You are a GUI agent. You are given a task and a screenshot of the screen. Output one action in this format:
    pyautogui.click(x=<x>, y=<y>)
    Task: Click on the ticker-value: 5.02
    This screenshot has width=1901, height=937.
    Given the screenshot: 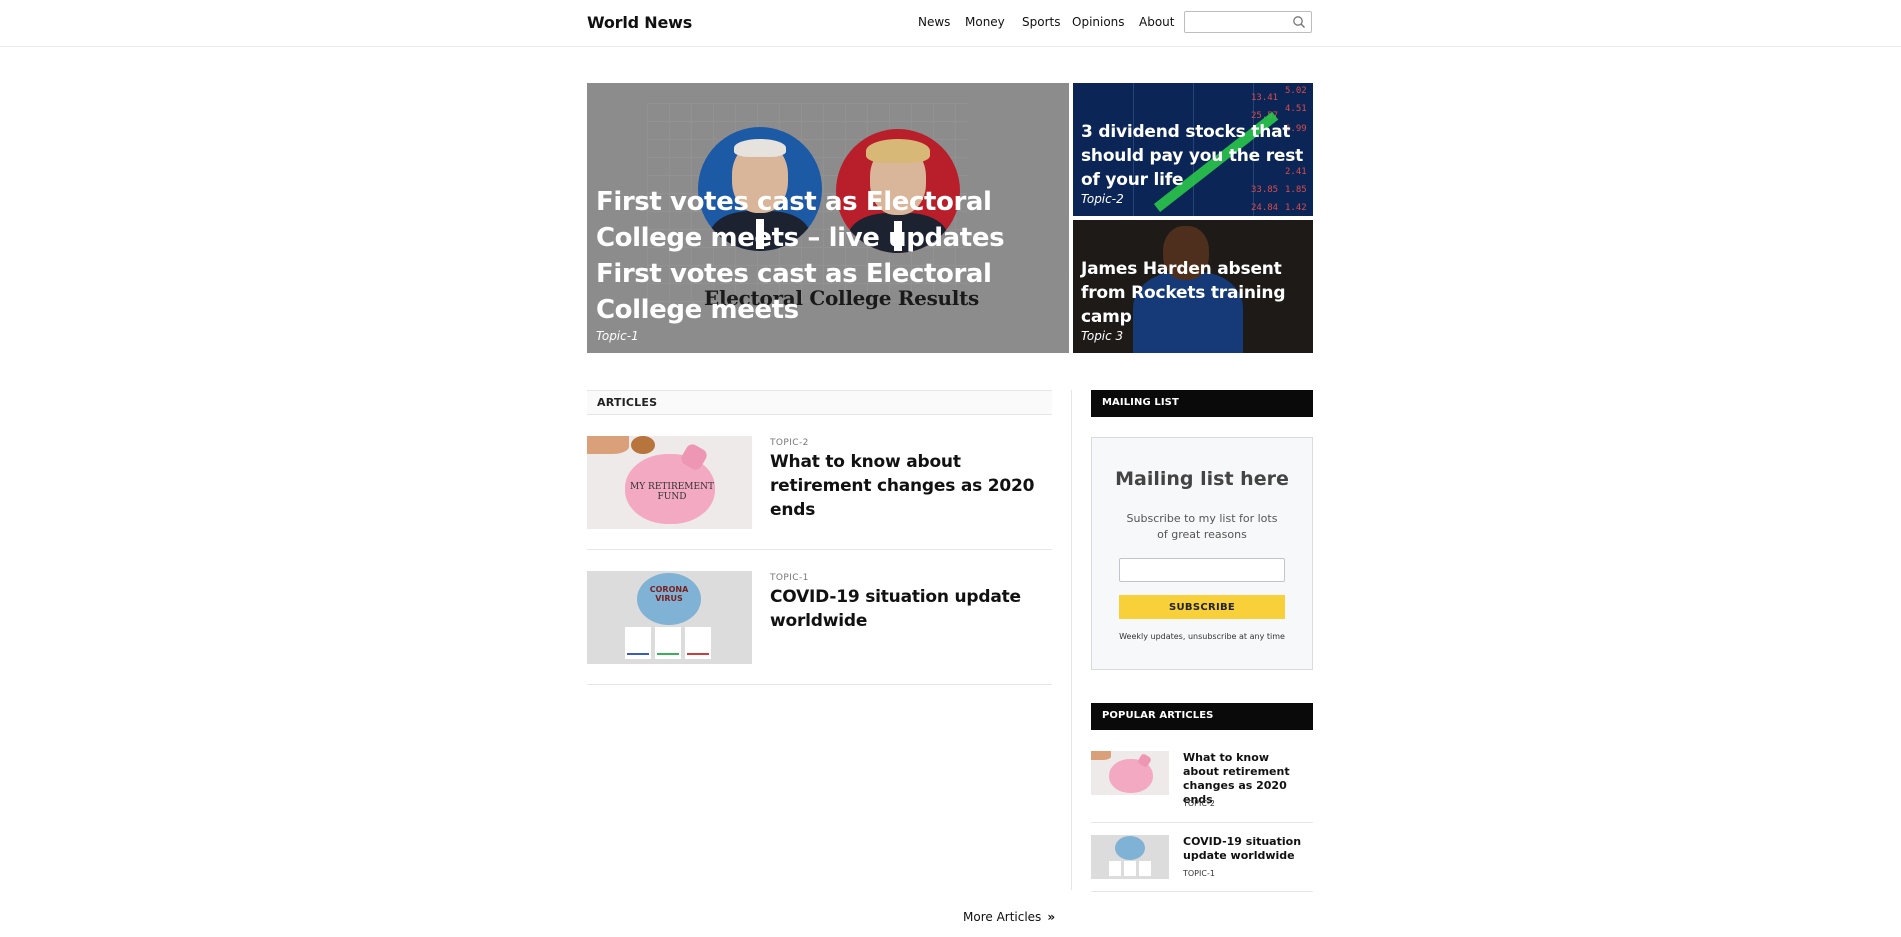 What is the action you would take?
    pyautogui.click(x=1296, y=91)
    